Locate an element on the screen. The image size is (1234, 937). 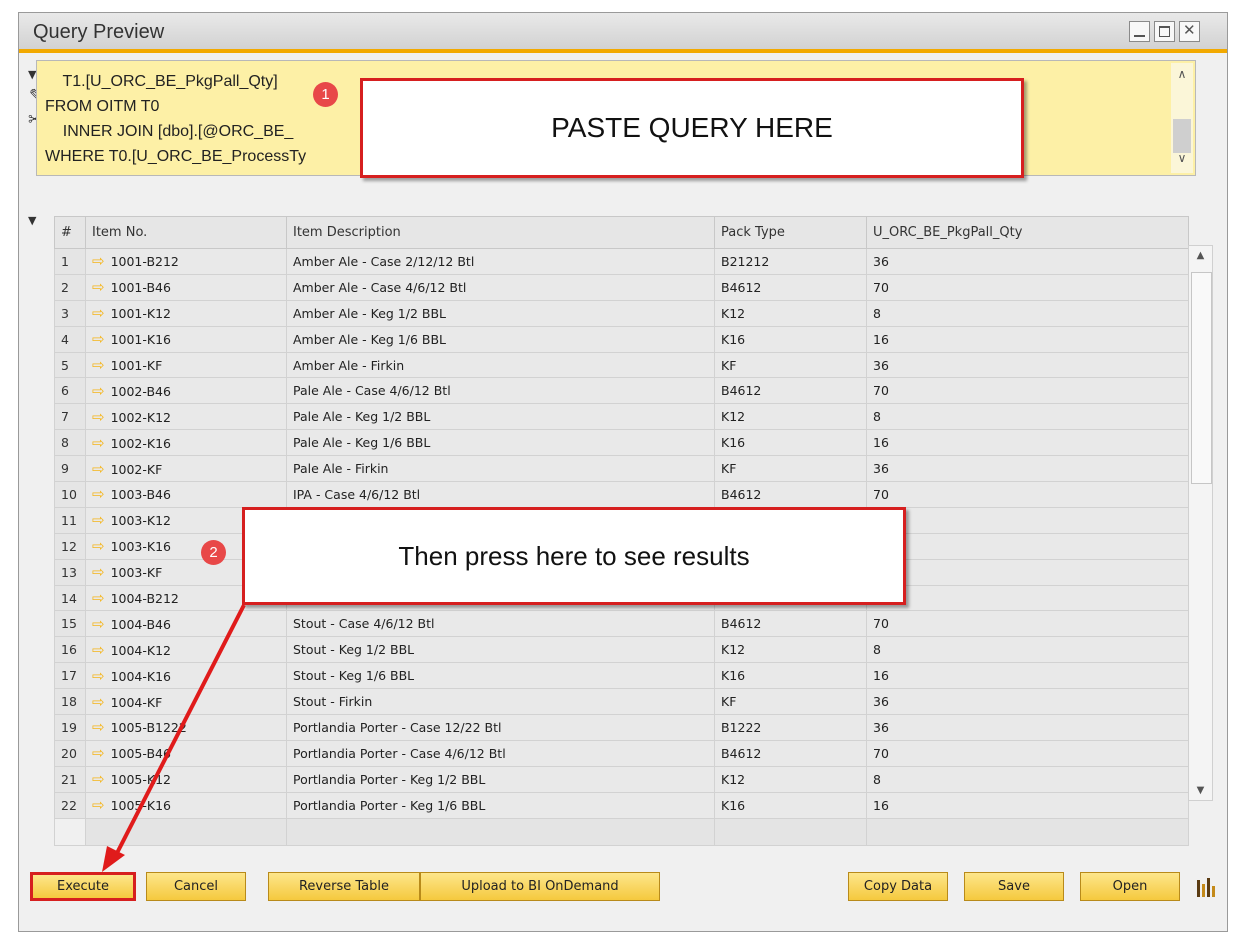
row-number: 22 is located at coordinates (70, 805).